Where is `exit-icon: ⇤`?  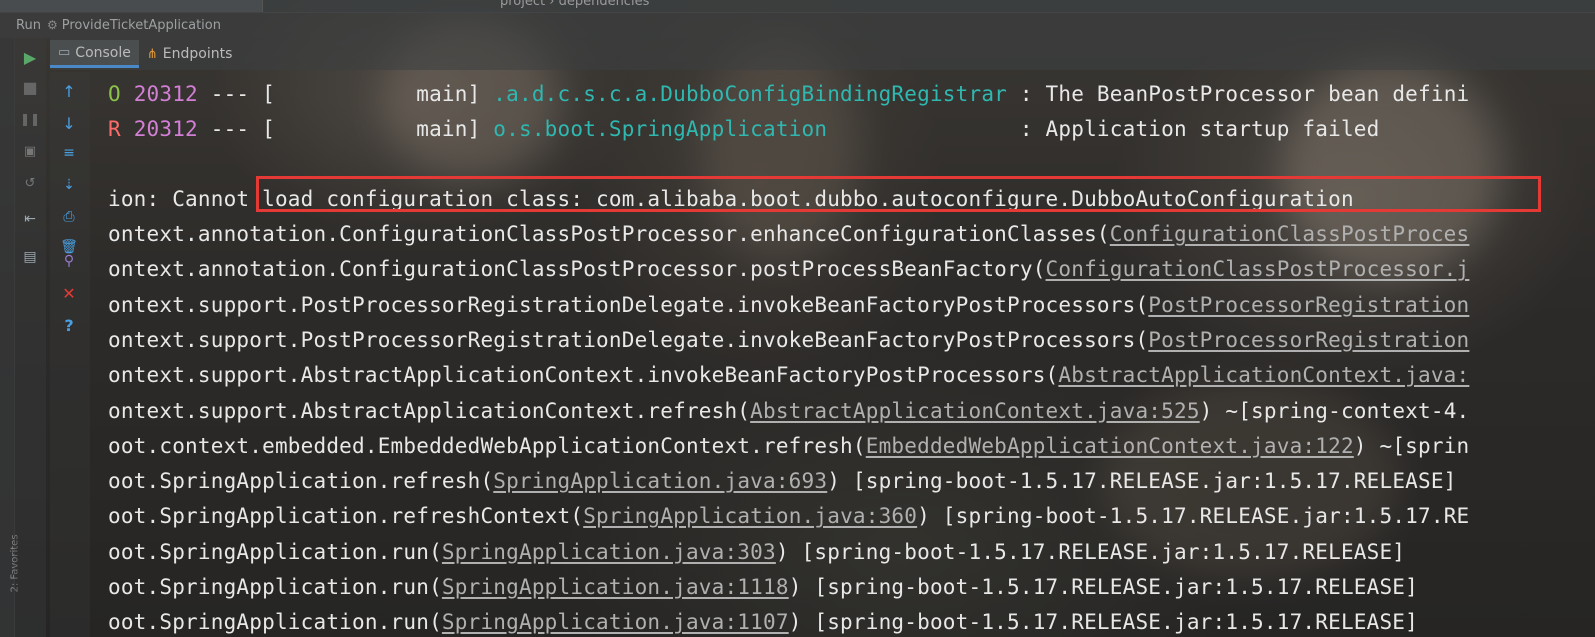 exit-icon: ⇤ is located at coordinates (30, 219).